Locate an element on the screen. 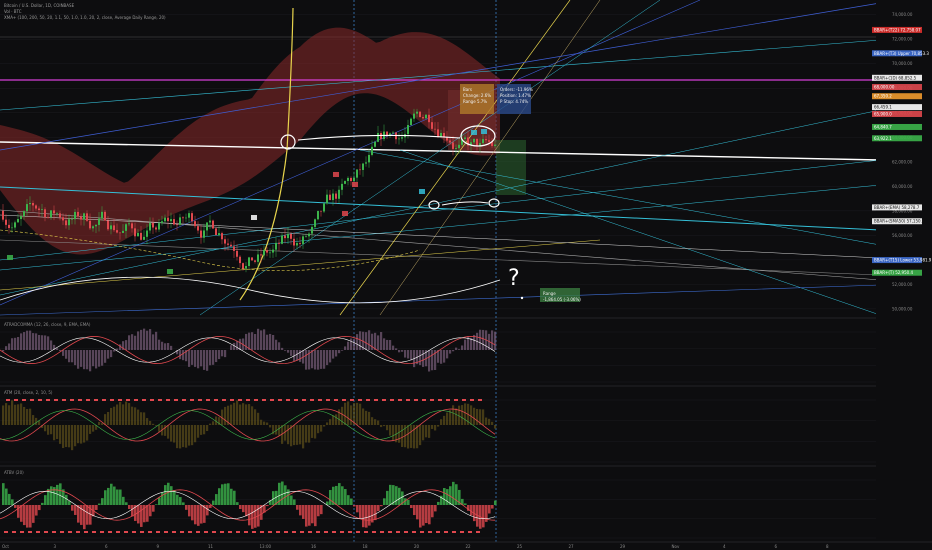 The image size is (932, 550). price-tag: 66,459.1 is located at coordinates (897, 107).